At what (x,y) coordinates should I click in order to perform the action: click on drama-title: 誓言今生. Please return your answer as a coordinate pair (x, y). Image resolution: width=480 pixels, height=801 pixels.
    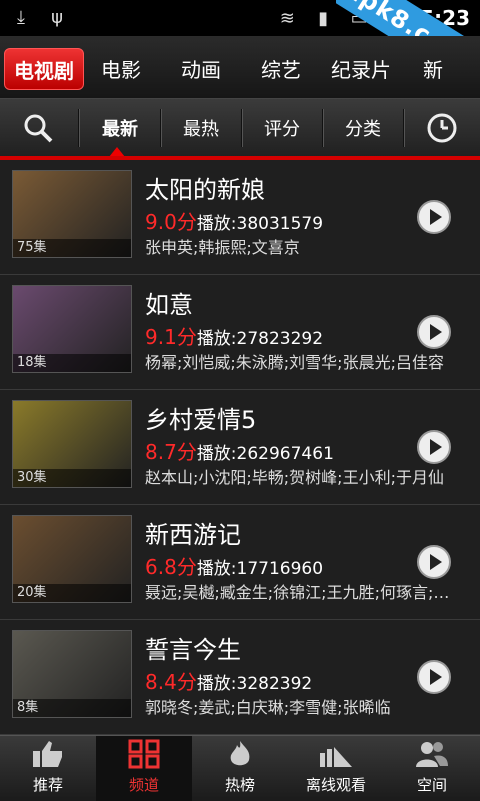
    Looking at the image, I should click on (193, 650).